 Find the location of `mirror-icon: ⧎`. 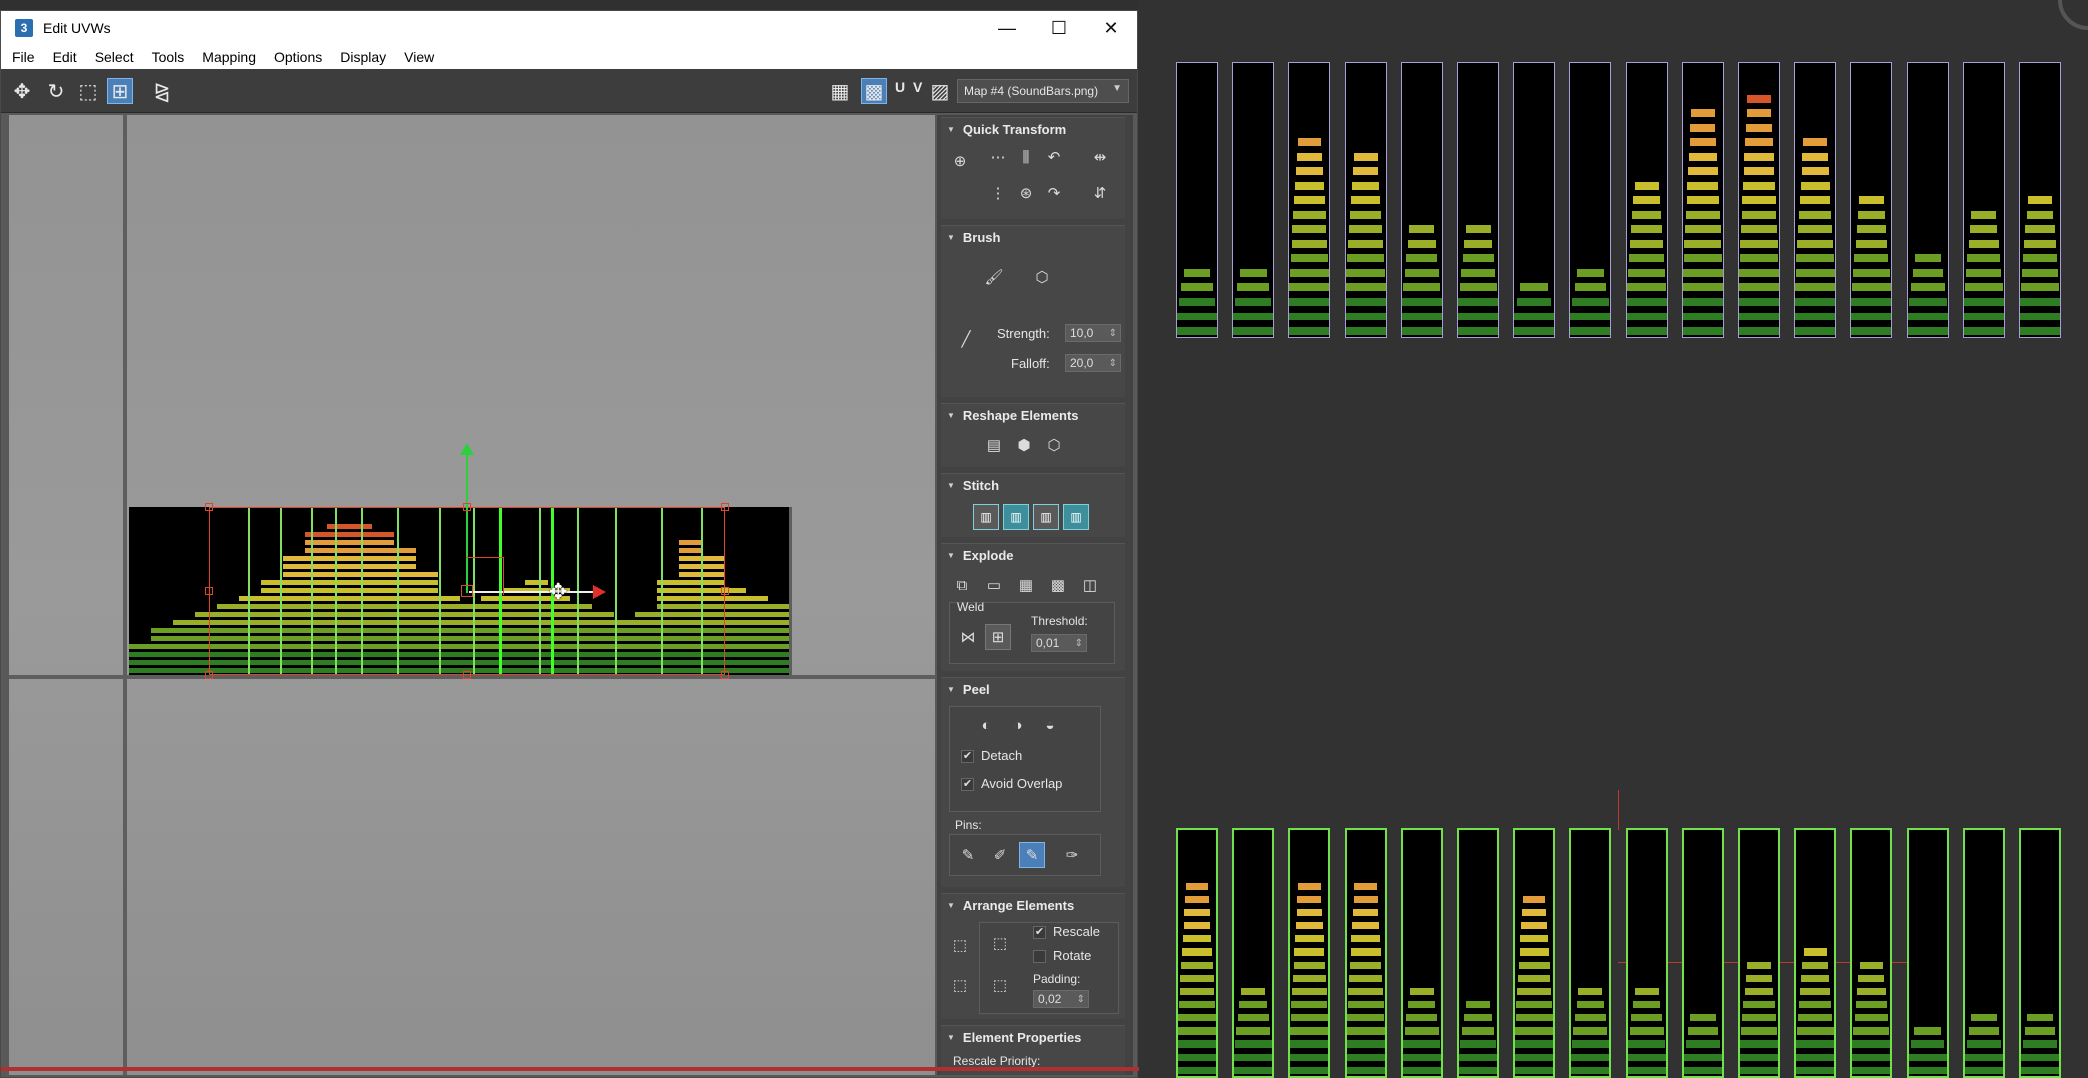

mirror-icon: ⧎ is located at coordinates (162, 91).